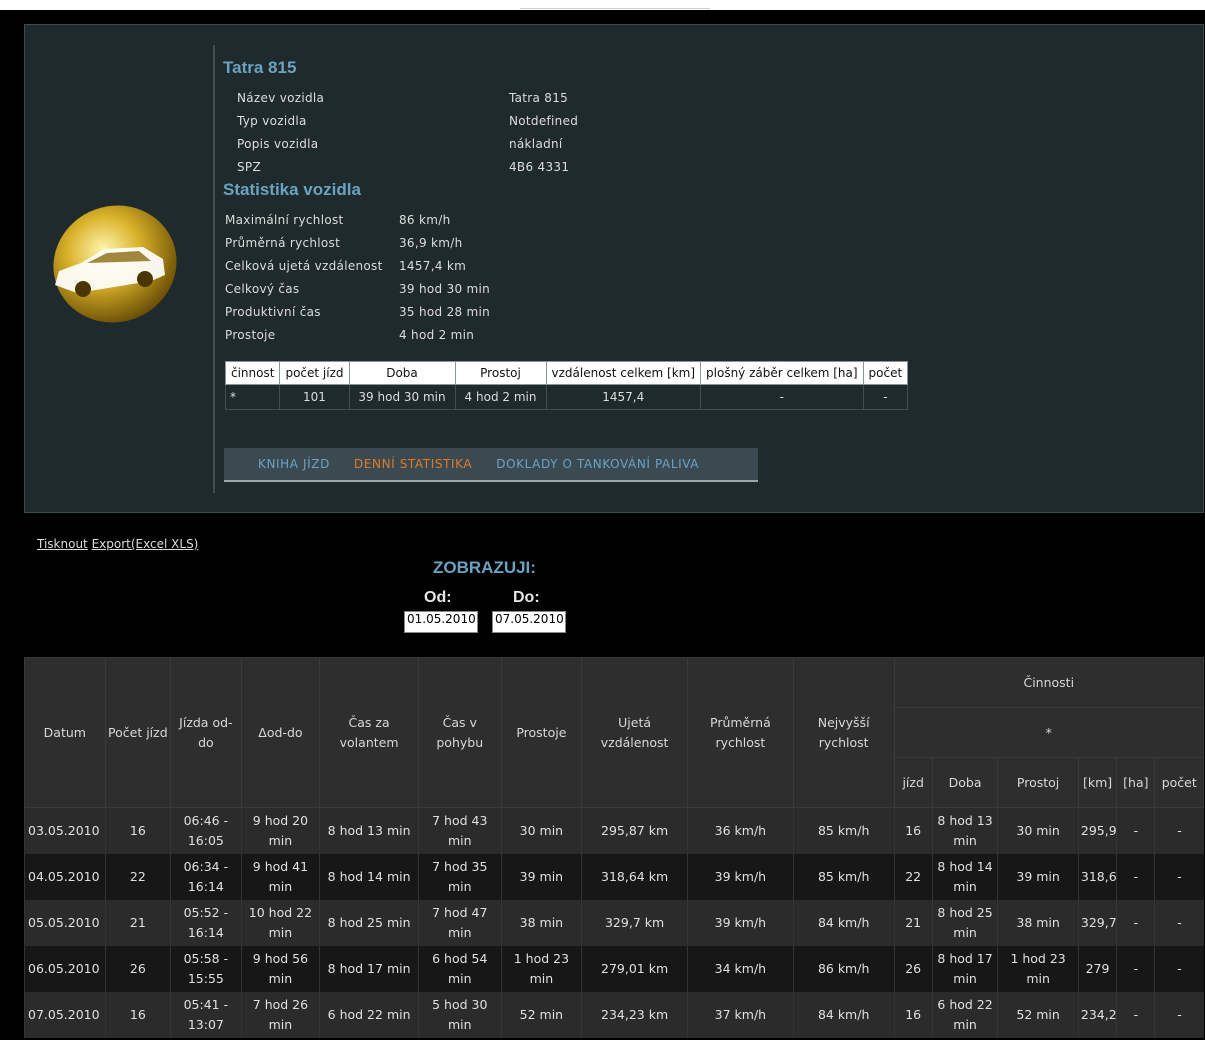 This screenshot has width=1205, height=1040. I want to click on table-cell: 37 km/h, so click(740, 1015).